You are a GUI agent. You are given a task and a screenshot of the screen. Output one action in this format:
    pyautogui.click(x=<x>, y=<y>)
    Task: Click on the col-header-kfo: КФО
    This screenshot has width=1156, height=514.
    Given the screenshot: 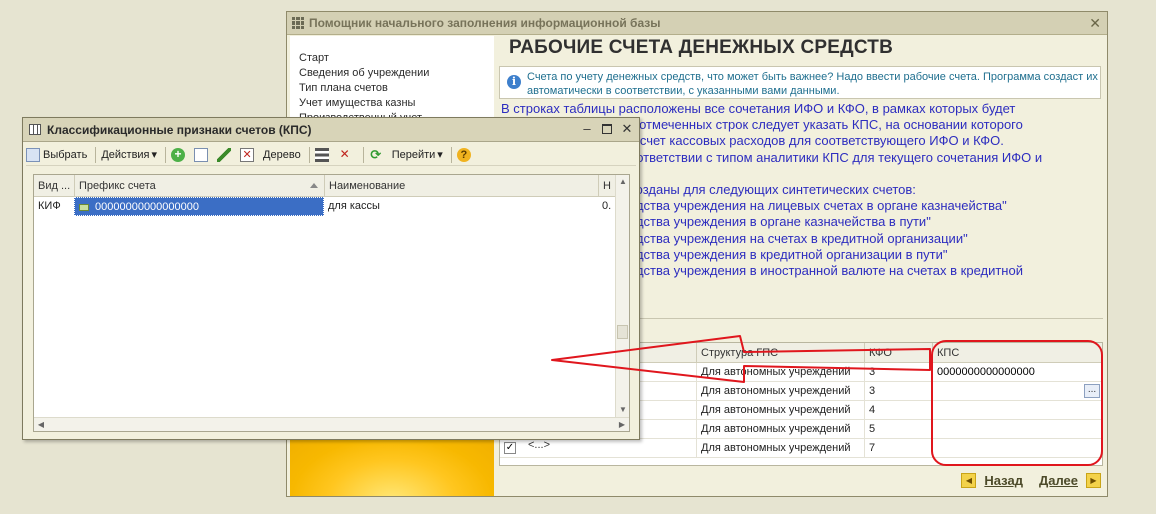 What is the action you would take?
    pyautogui.click(x=898, y=353)
    